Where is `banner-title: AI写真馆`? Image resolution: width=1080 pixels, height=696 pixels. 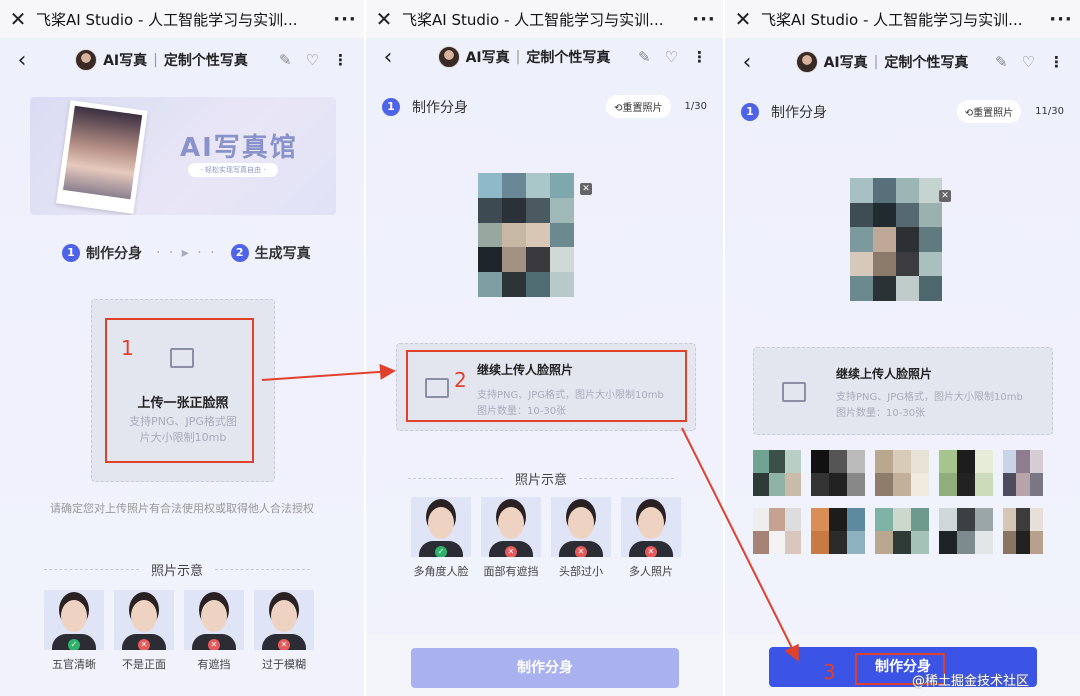 banner-title: AI写真馆 is located at coordinates (239, 148).